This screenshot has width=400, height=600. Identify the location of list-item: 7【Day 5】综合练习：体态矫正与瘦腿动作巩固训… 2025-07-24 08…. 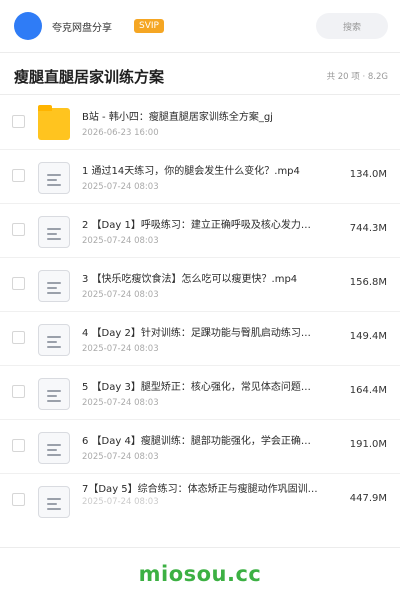
(200, 501).